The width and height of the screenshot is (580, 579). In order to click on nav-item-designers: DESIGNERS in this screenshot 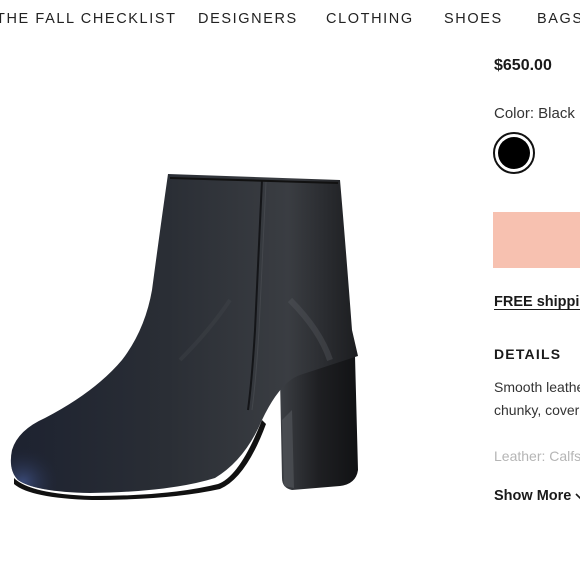, I will do `click(248, 19)`.